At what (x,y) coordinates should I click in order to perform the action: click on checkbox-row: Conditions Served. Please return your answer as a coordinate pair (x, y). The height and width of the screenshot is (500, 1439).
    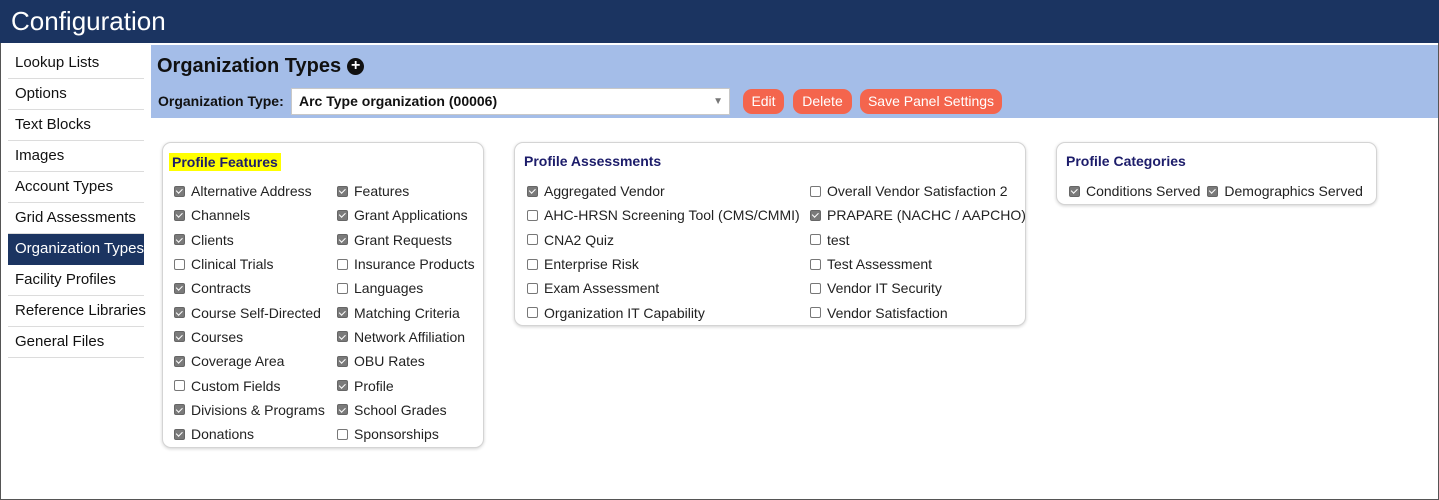
    Looking at the image, I should click on (1134, 191).